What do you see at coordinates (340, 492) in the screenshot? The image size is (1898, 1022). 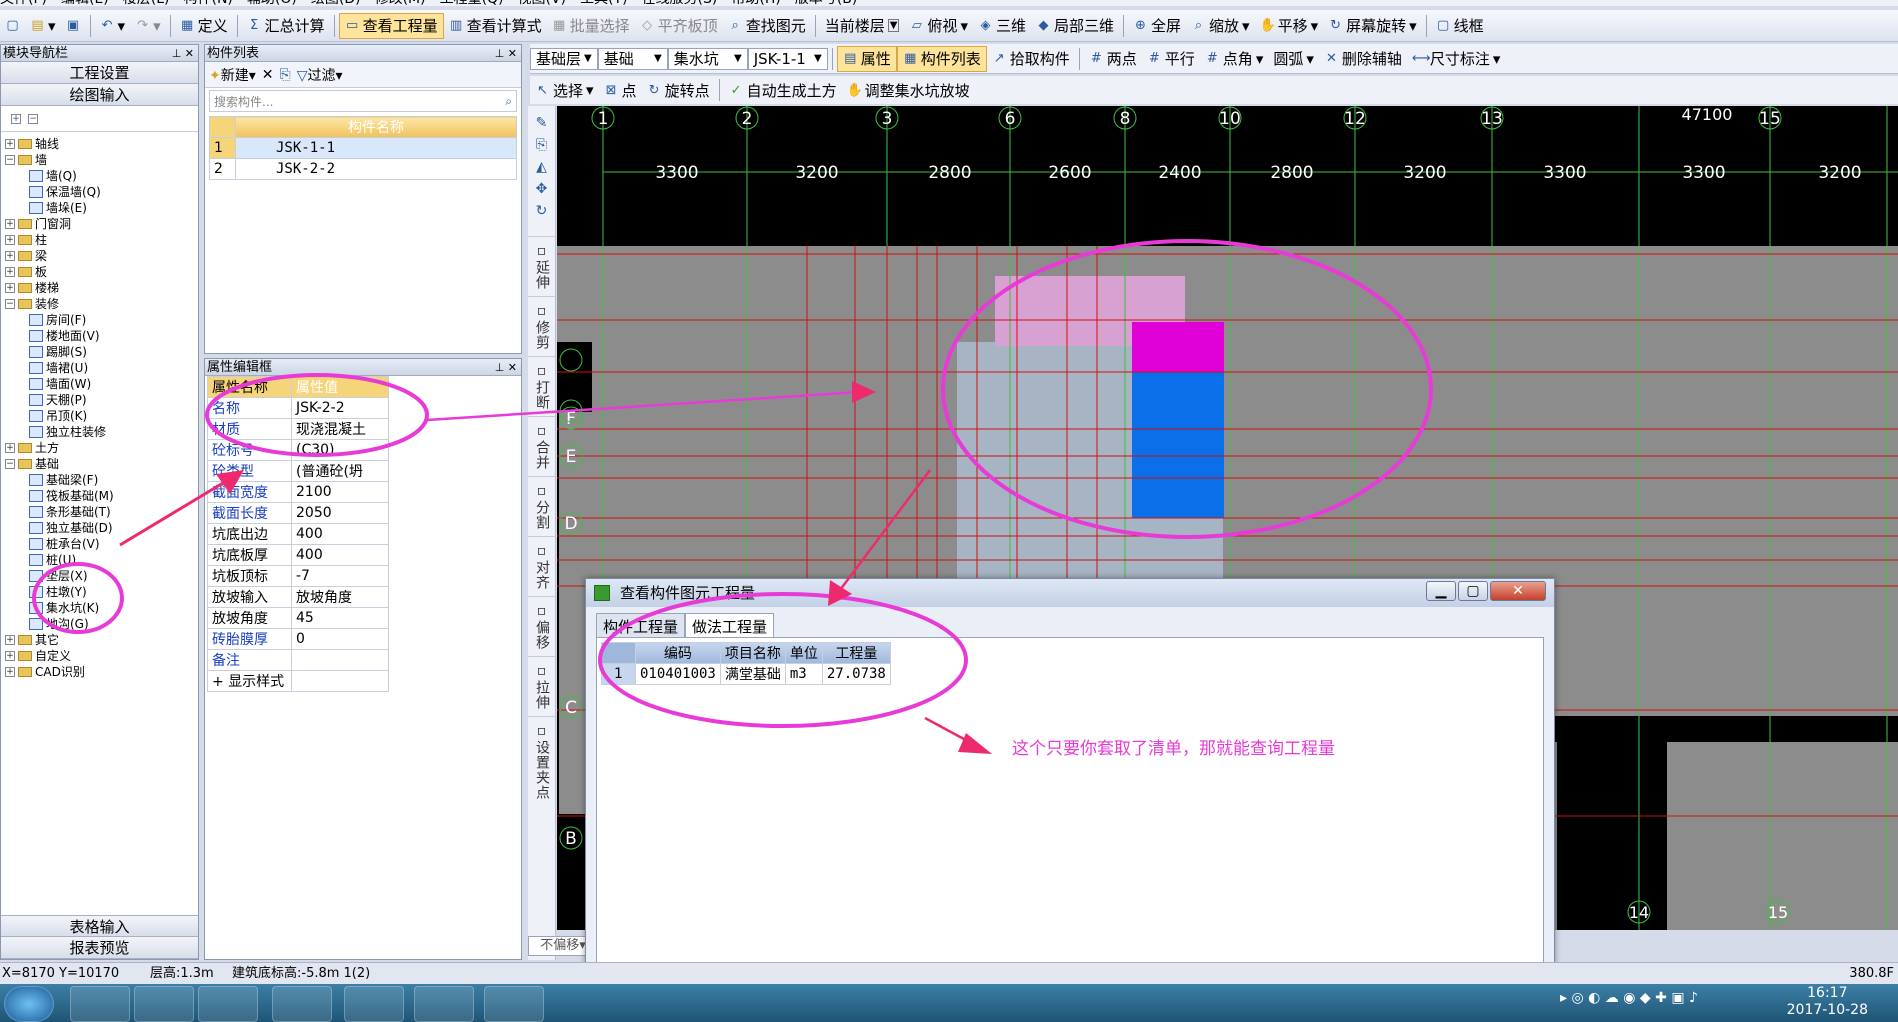 I see `property-value: 2100` at bounding box center [340, 492].